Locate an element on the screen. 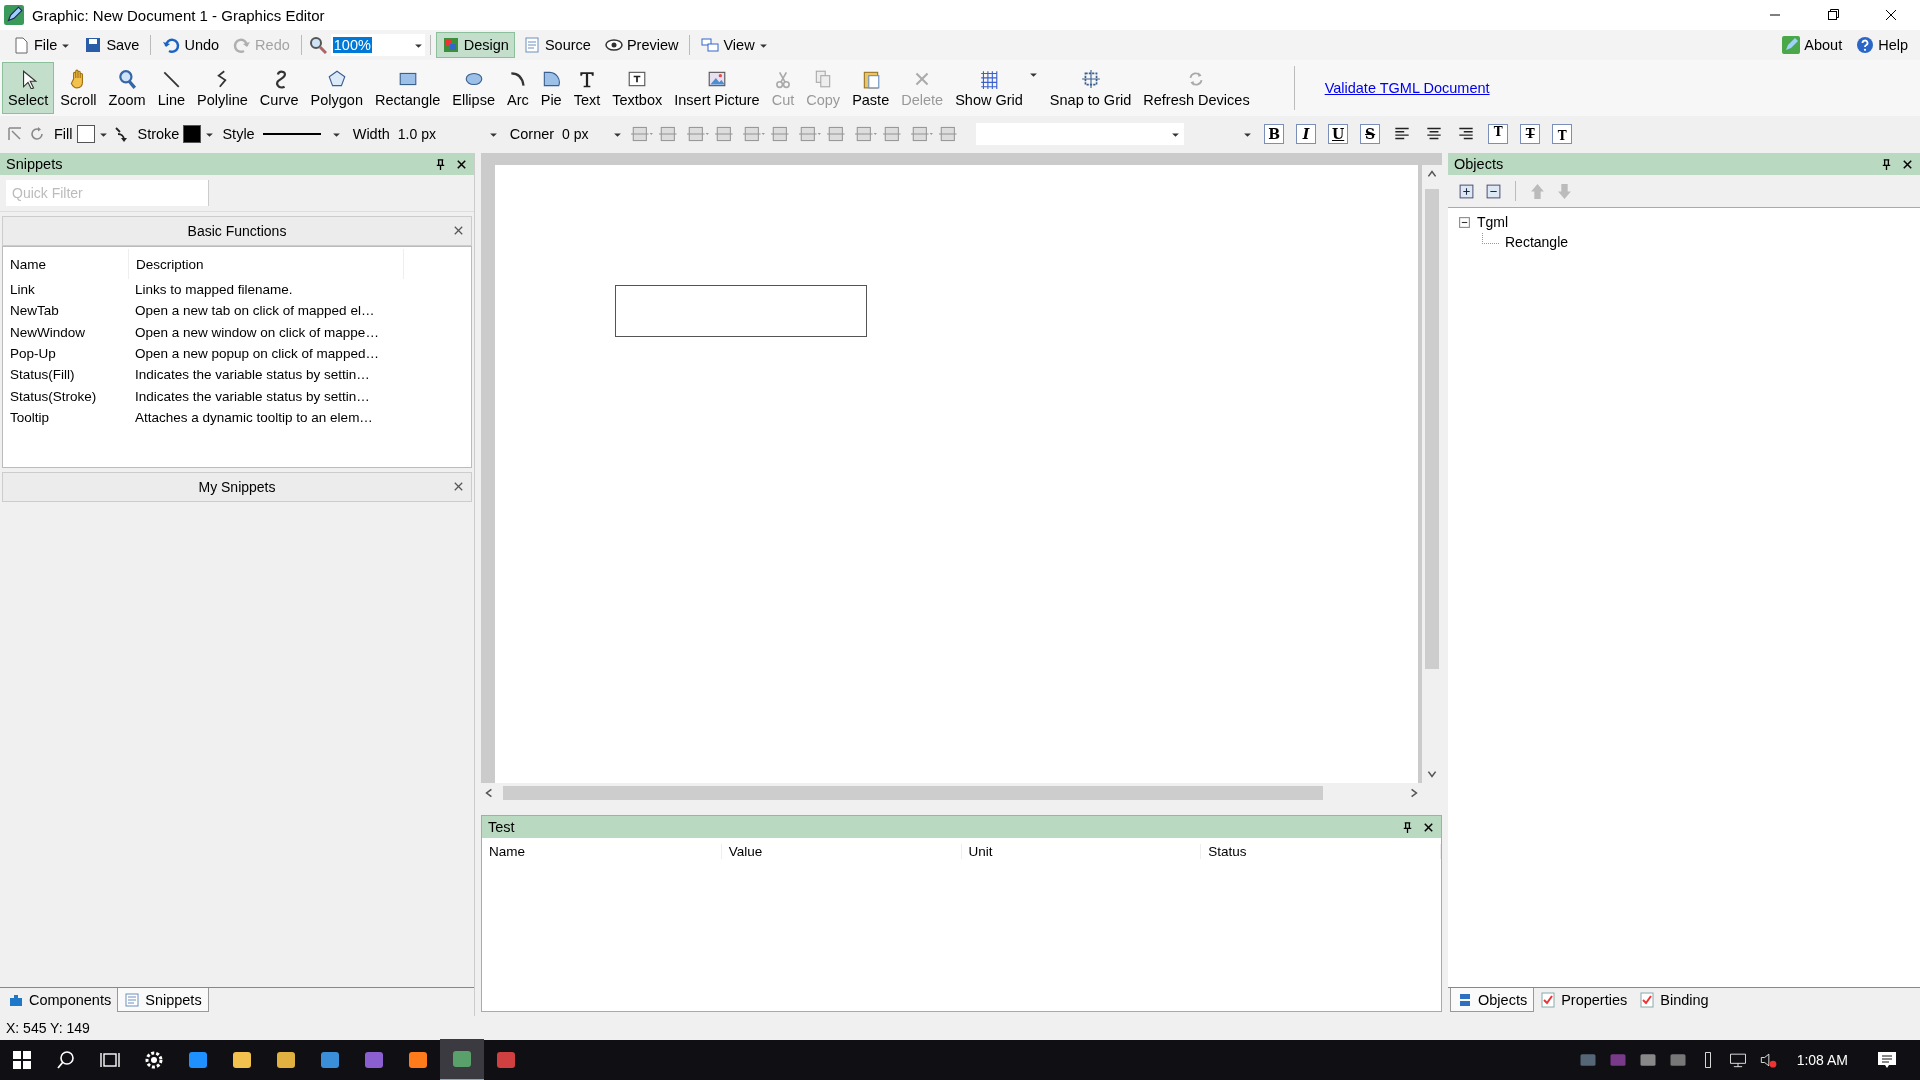  toolbar-button: Preview is located at coordinates (641, 45).